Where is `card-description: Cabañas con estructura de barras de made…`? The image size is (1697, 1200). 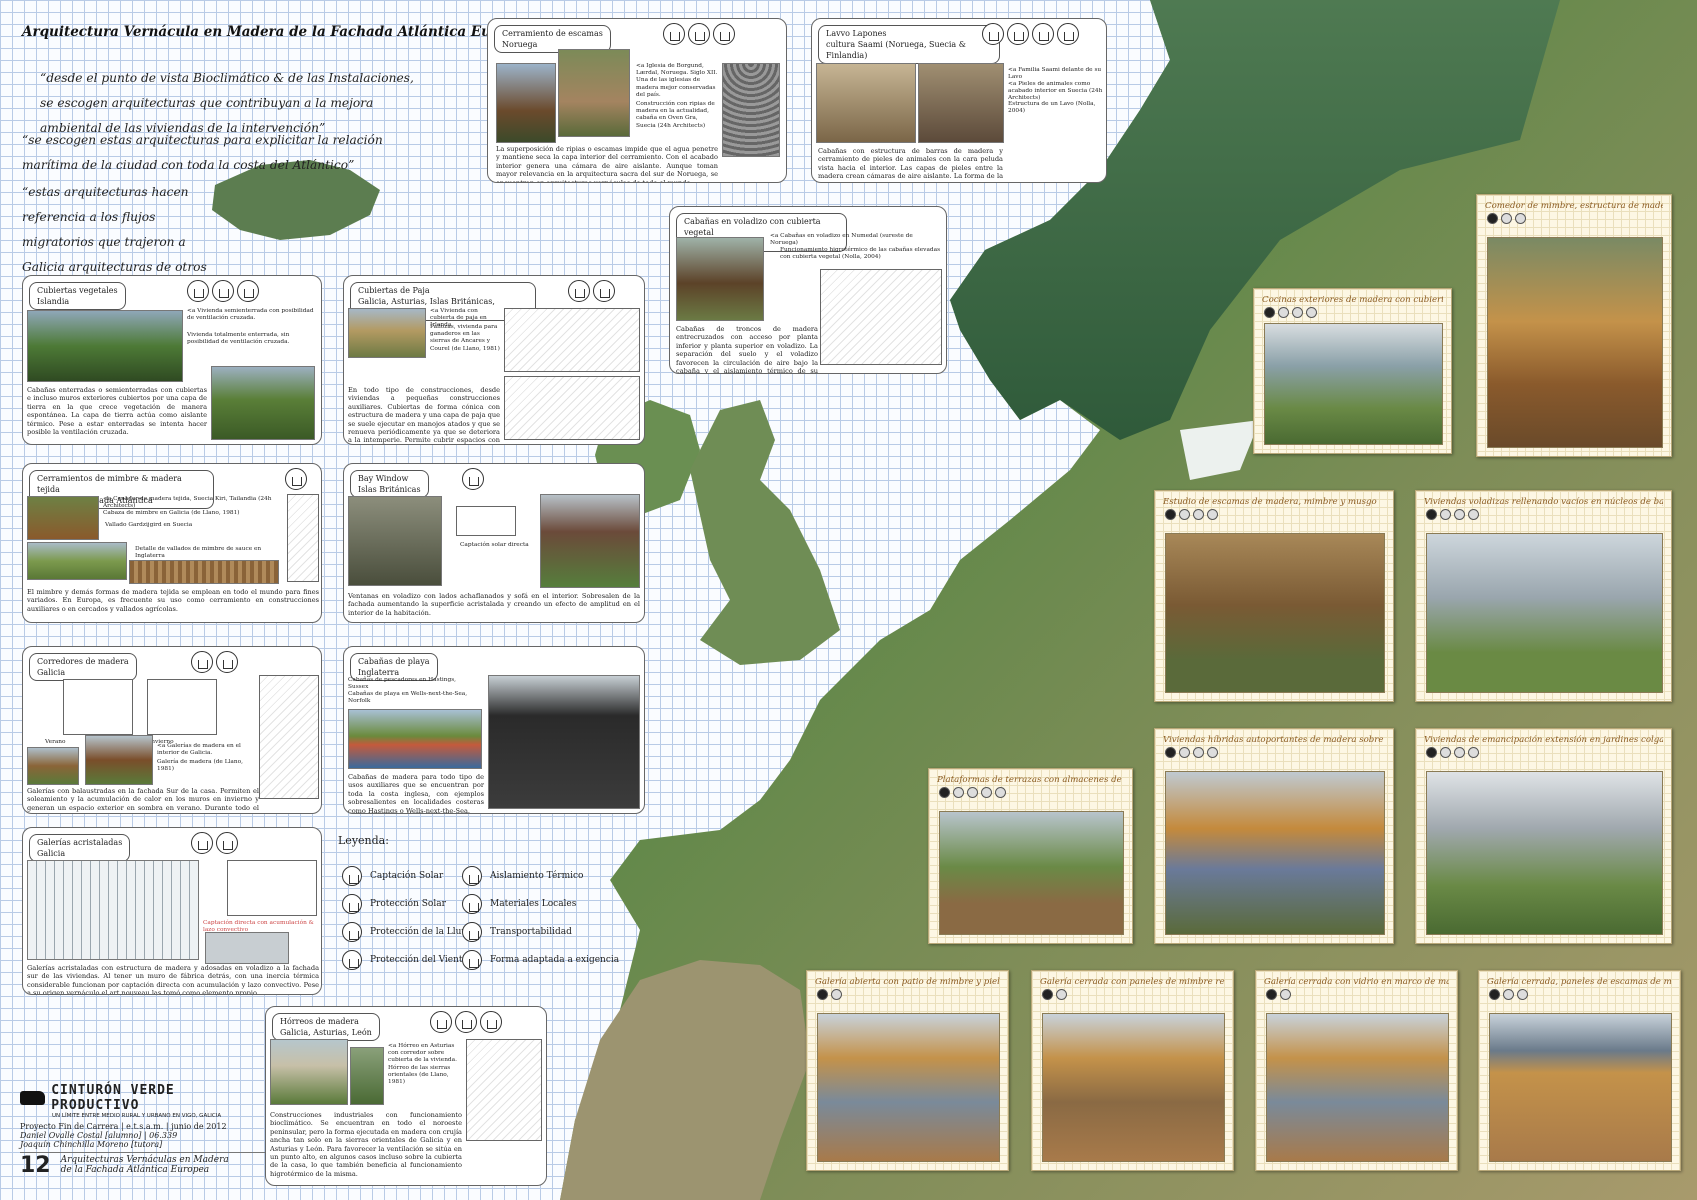
card-description: Cabañas con estructura de barras de made… is located at coordinates (910, 164).